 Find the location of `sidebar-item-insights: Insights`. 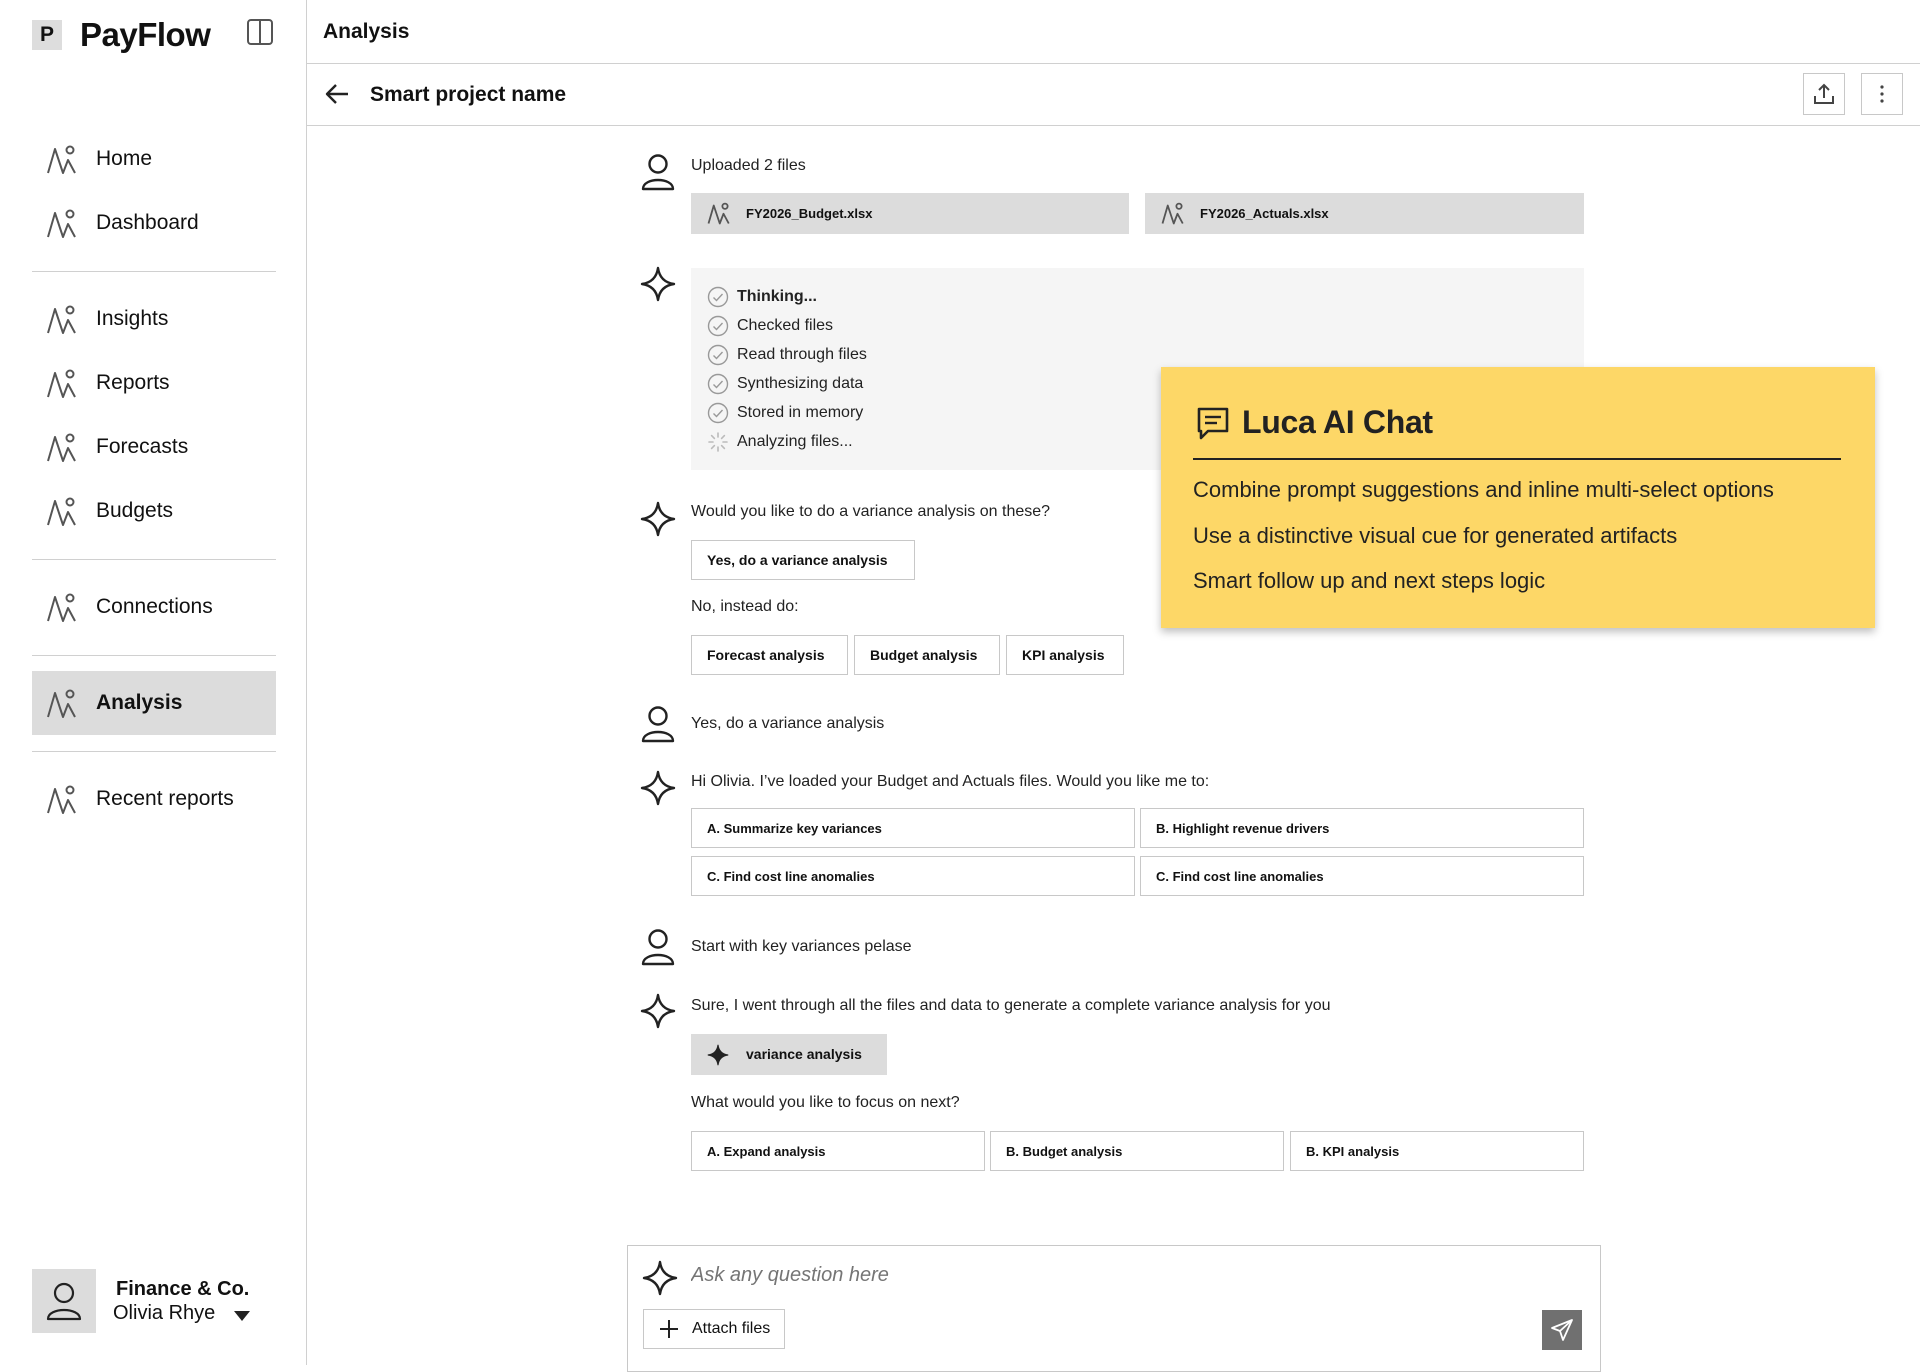

sidebar-item-insights: Insights is located at coordinates (154, 319).